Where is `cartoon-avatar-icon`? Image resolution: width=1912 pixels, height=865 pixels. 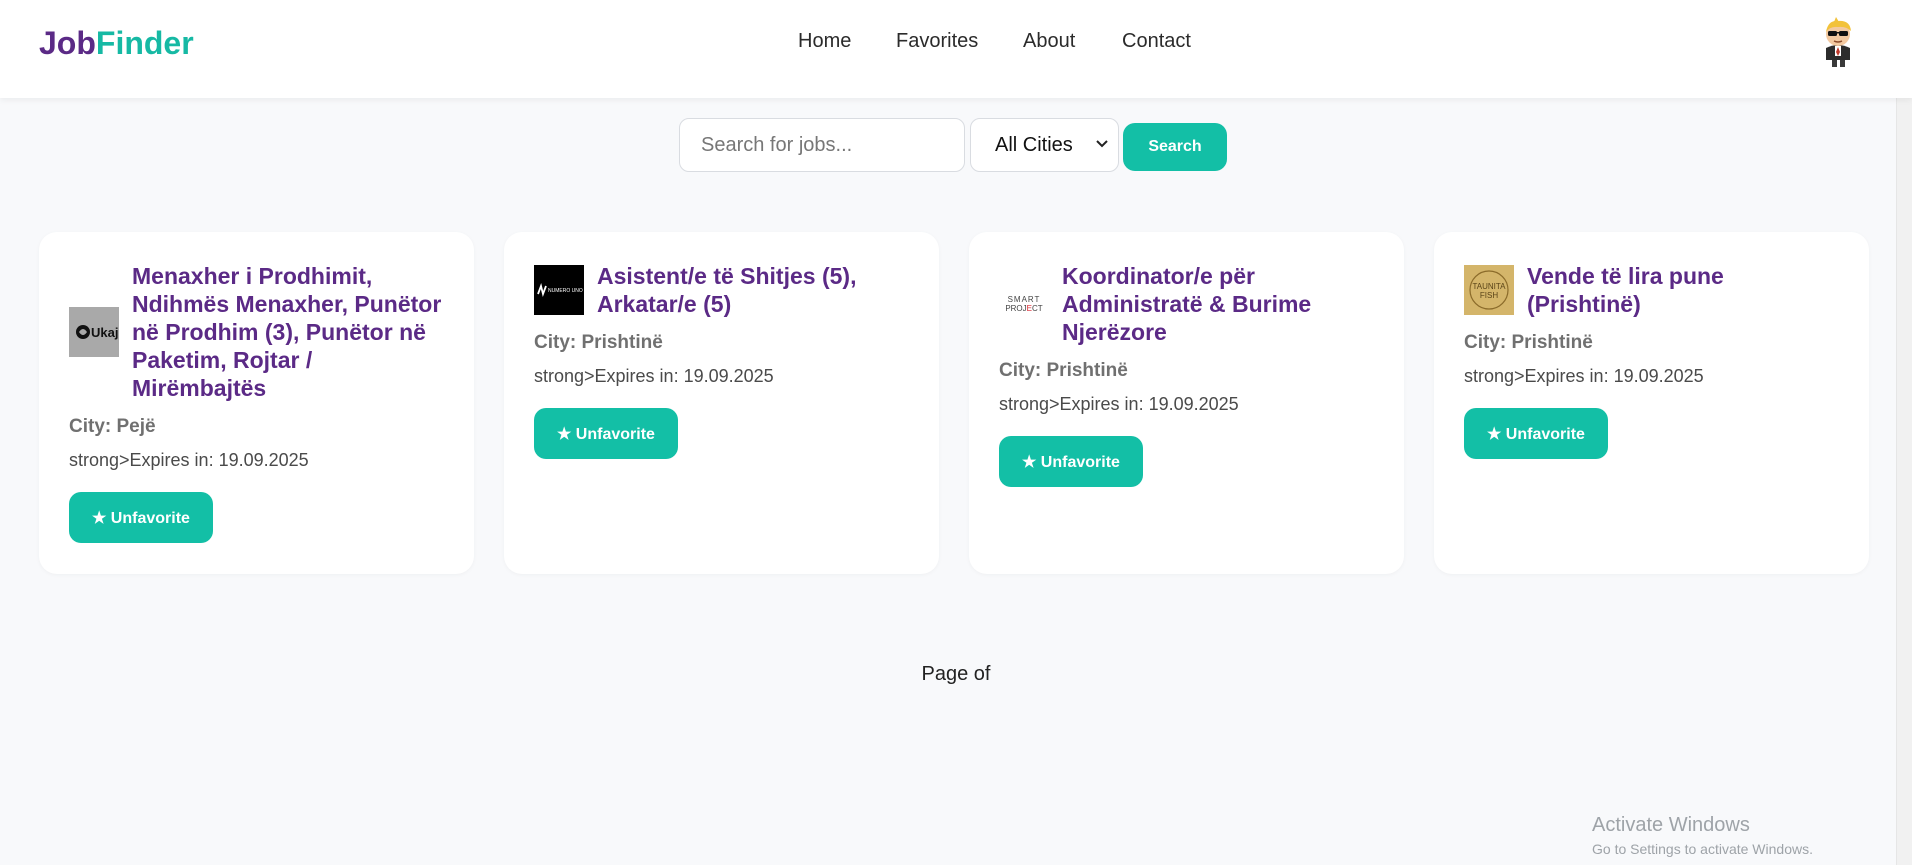 cartoon-avatar-icon is located at coordinates (1838, 42).